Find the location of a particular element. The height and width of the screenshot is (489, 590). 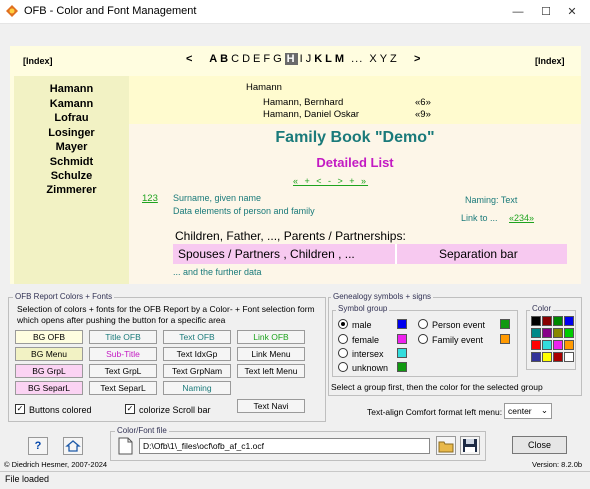

home-icon is located at coordinates (73, 446).